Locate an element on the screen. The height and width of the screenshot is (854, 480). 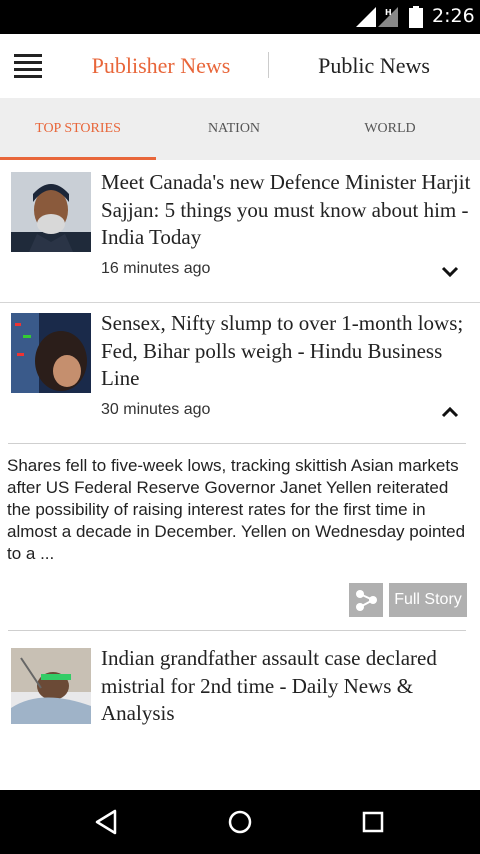
signal-icon is located at coordinates (366, 17).